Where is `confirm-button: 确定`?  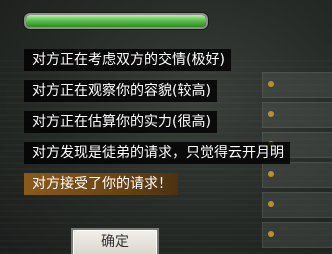
confirm-button: 确定 is located at coordinates (115, 241).